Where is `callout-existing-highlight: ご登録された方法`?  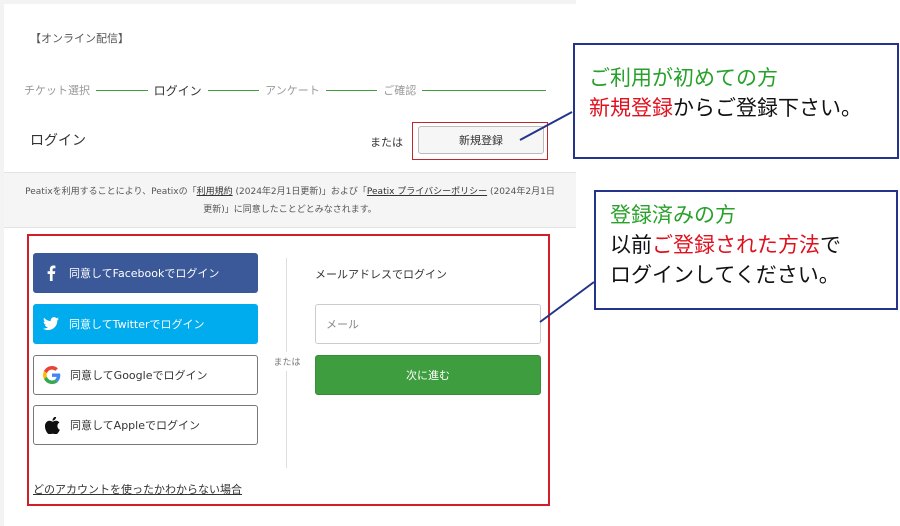
callout-existing-highlight: ご登録された方法 is located at coordinates (736, 245).